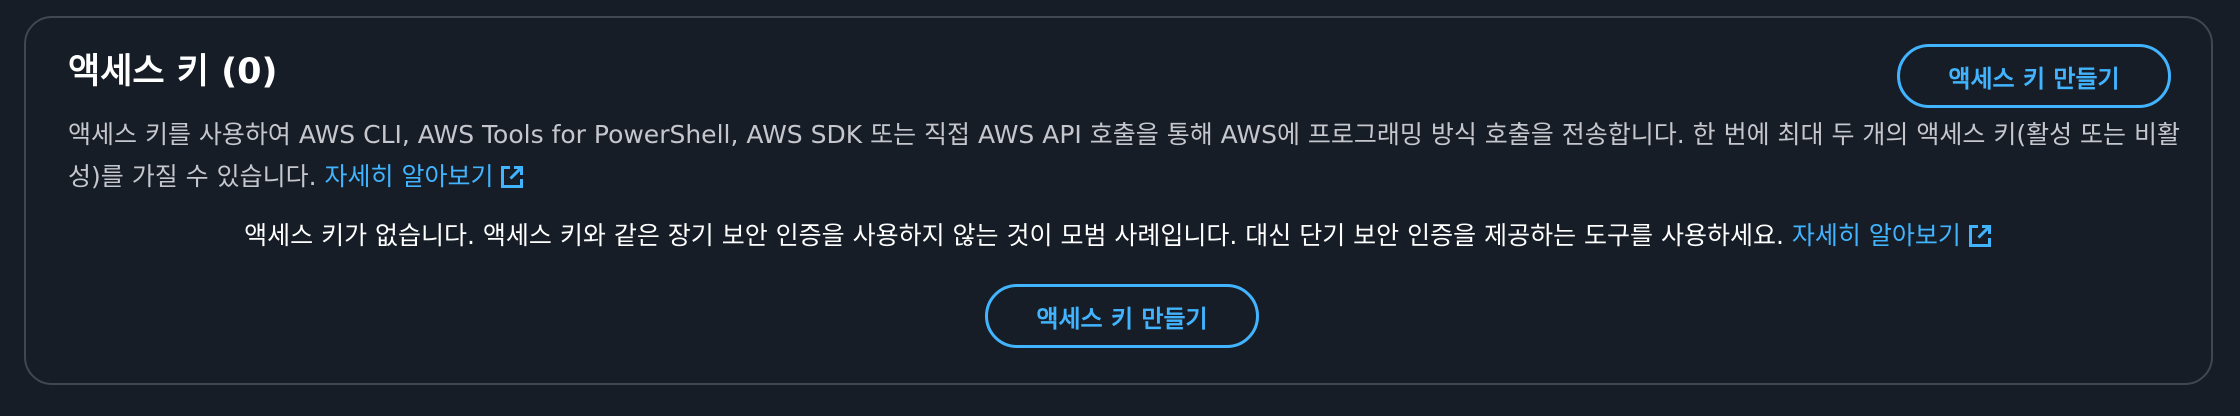 The height and width of the screenshot is (416, 2240). Describe the element at coordinates (1876, 235) in the screenshot. I see `empty-state-learn-more-label: 자세히 알아보기` at that location.